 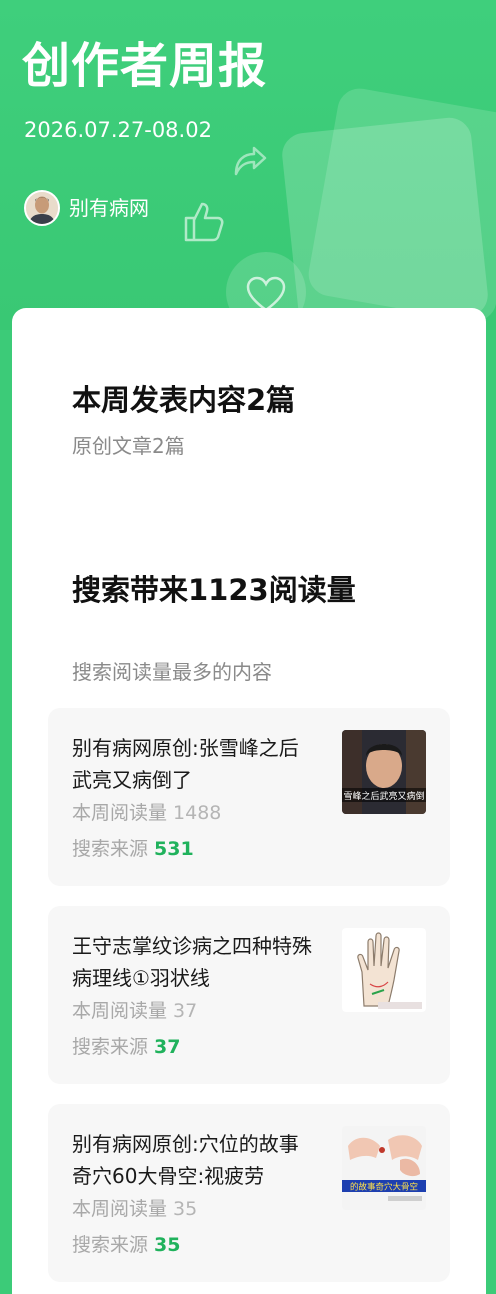 I want to click on content-item-title: 别有病网原创:穴位的故事奇穴60大骨空:视疲劳, so click(x=194, y=1160).